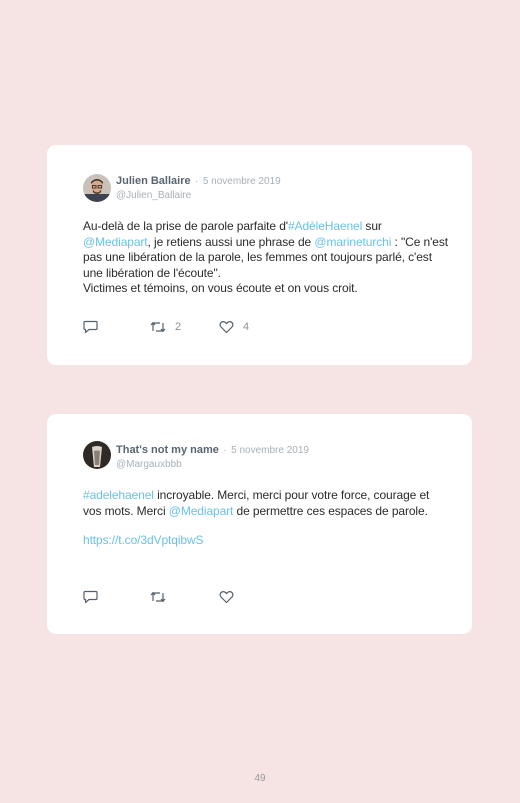  Describe the element at coordinates (183, 328) in the screenshot. I see `tweet-actions: 2 4` at that location.